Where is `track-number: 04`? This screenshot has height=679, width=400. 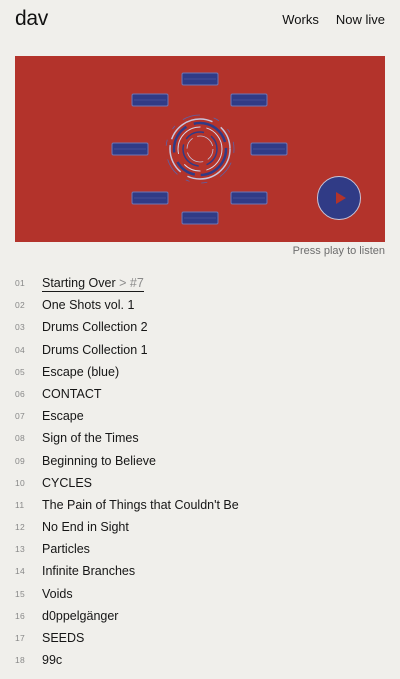
track-number: 04 is located at coordinates (20, 349).